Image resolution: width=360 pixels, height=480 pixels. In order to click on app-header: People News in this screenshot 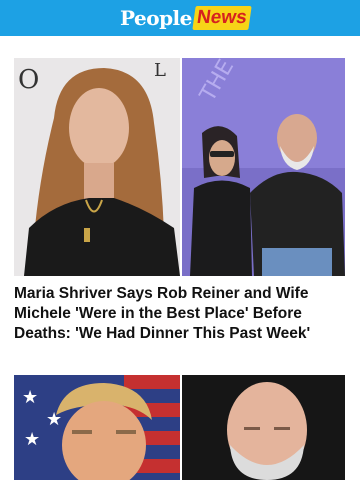, I will do `click(180, 18)`.